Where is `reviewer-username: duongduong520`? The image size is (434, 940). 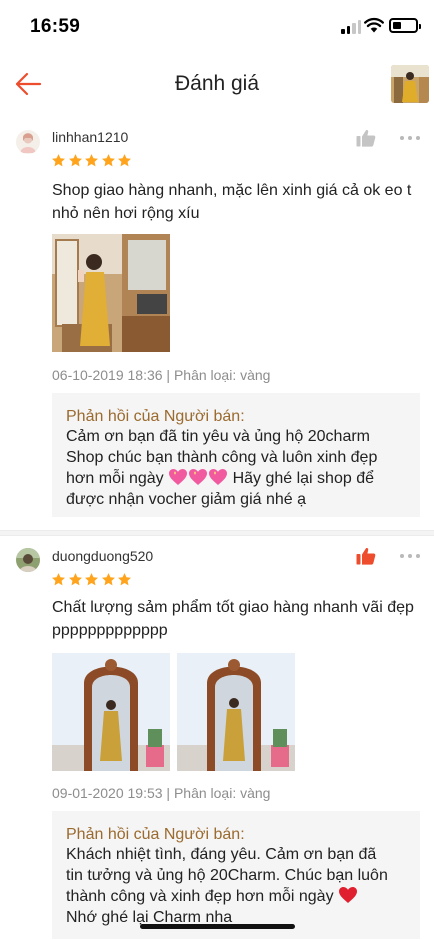
reviewer-username: duongduong520 is located at coordinates (102, 556).